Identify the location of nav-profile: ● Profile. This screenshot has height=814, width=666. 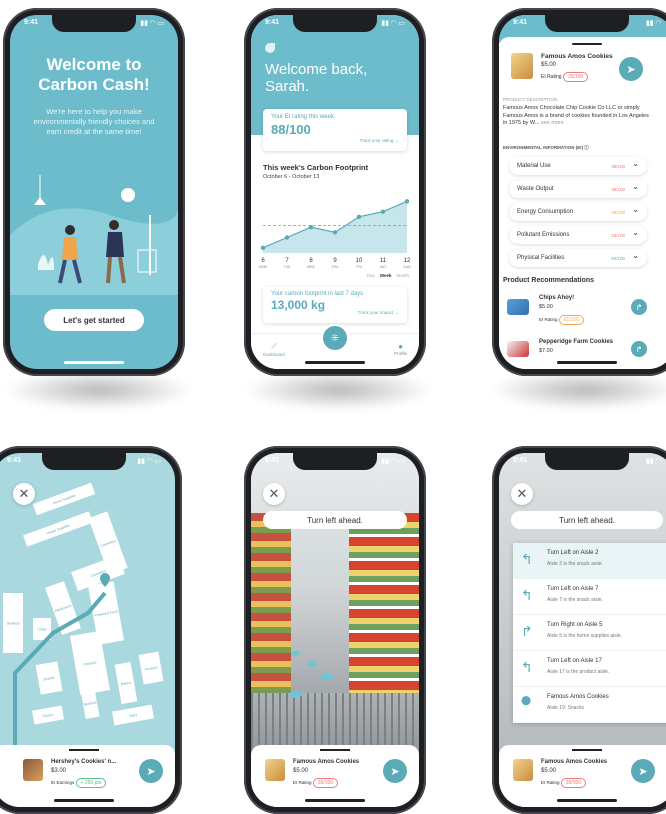
(400, 349).